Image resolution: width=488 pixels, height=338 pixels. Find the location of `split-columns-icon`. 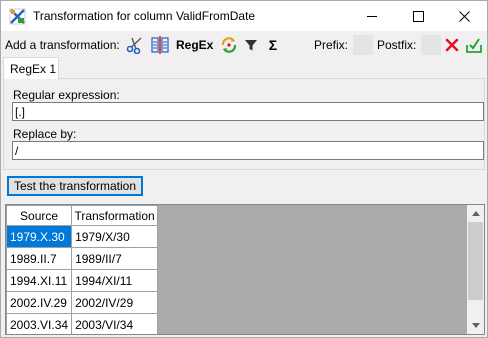

split-columns-icon is located at coordinates (160, 45).